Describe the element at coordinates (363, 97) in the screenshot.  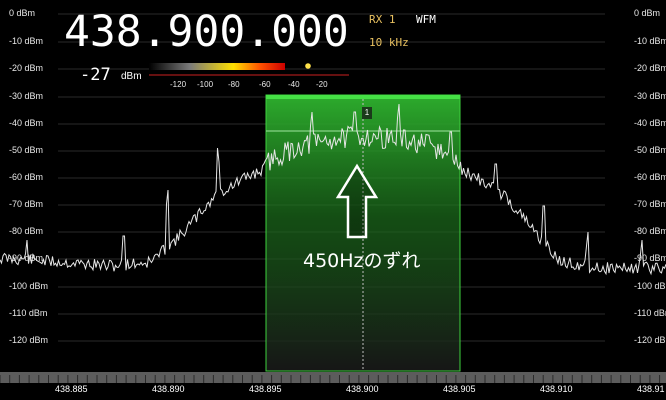
I see `passband-top-bar` at that location.